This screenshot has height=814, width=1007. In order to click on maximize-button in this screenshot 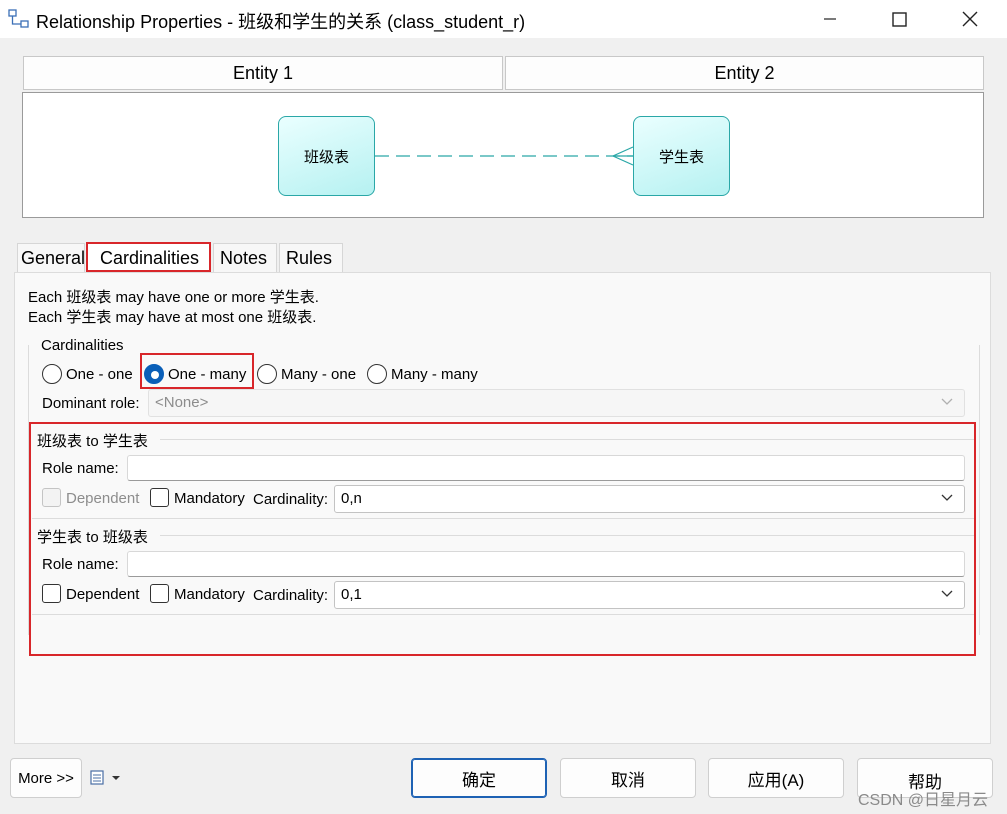, I will do `click(899, 19)`.